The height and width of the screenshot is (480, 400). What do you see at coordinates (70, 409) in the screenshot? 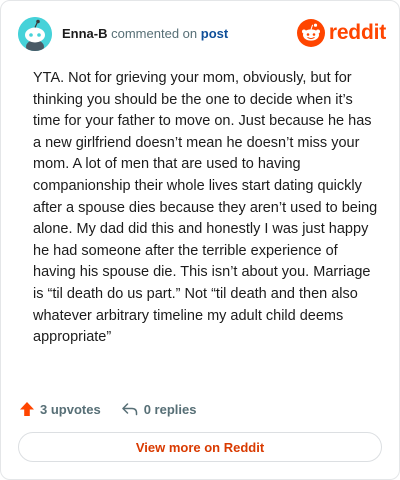
I see `upvote-count: 3 upvotes` at bounding box center [70, 409].